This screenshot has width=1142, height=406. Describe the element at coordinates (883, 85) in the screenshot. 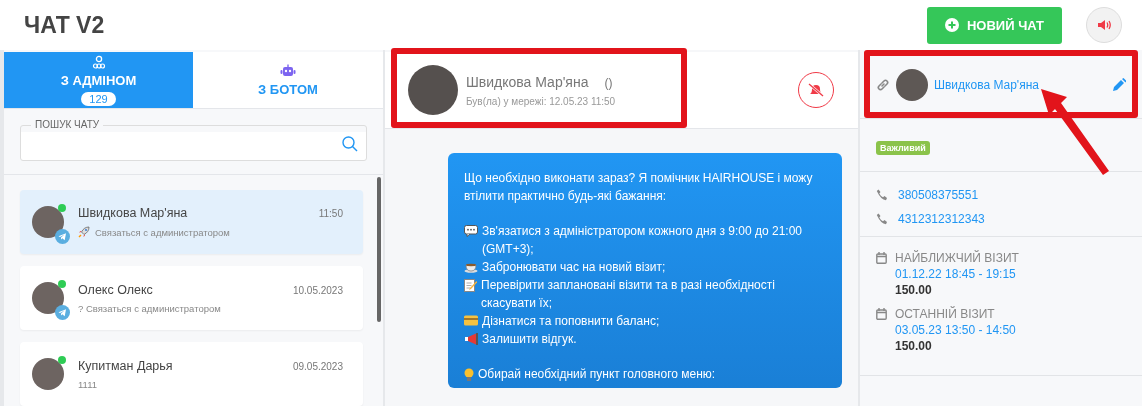

I see `link-icon` at that location.